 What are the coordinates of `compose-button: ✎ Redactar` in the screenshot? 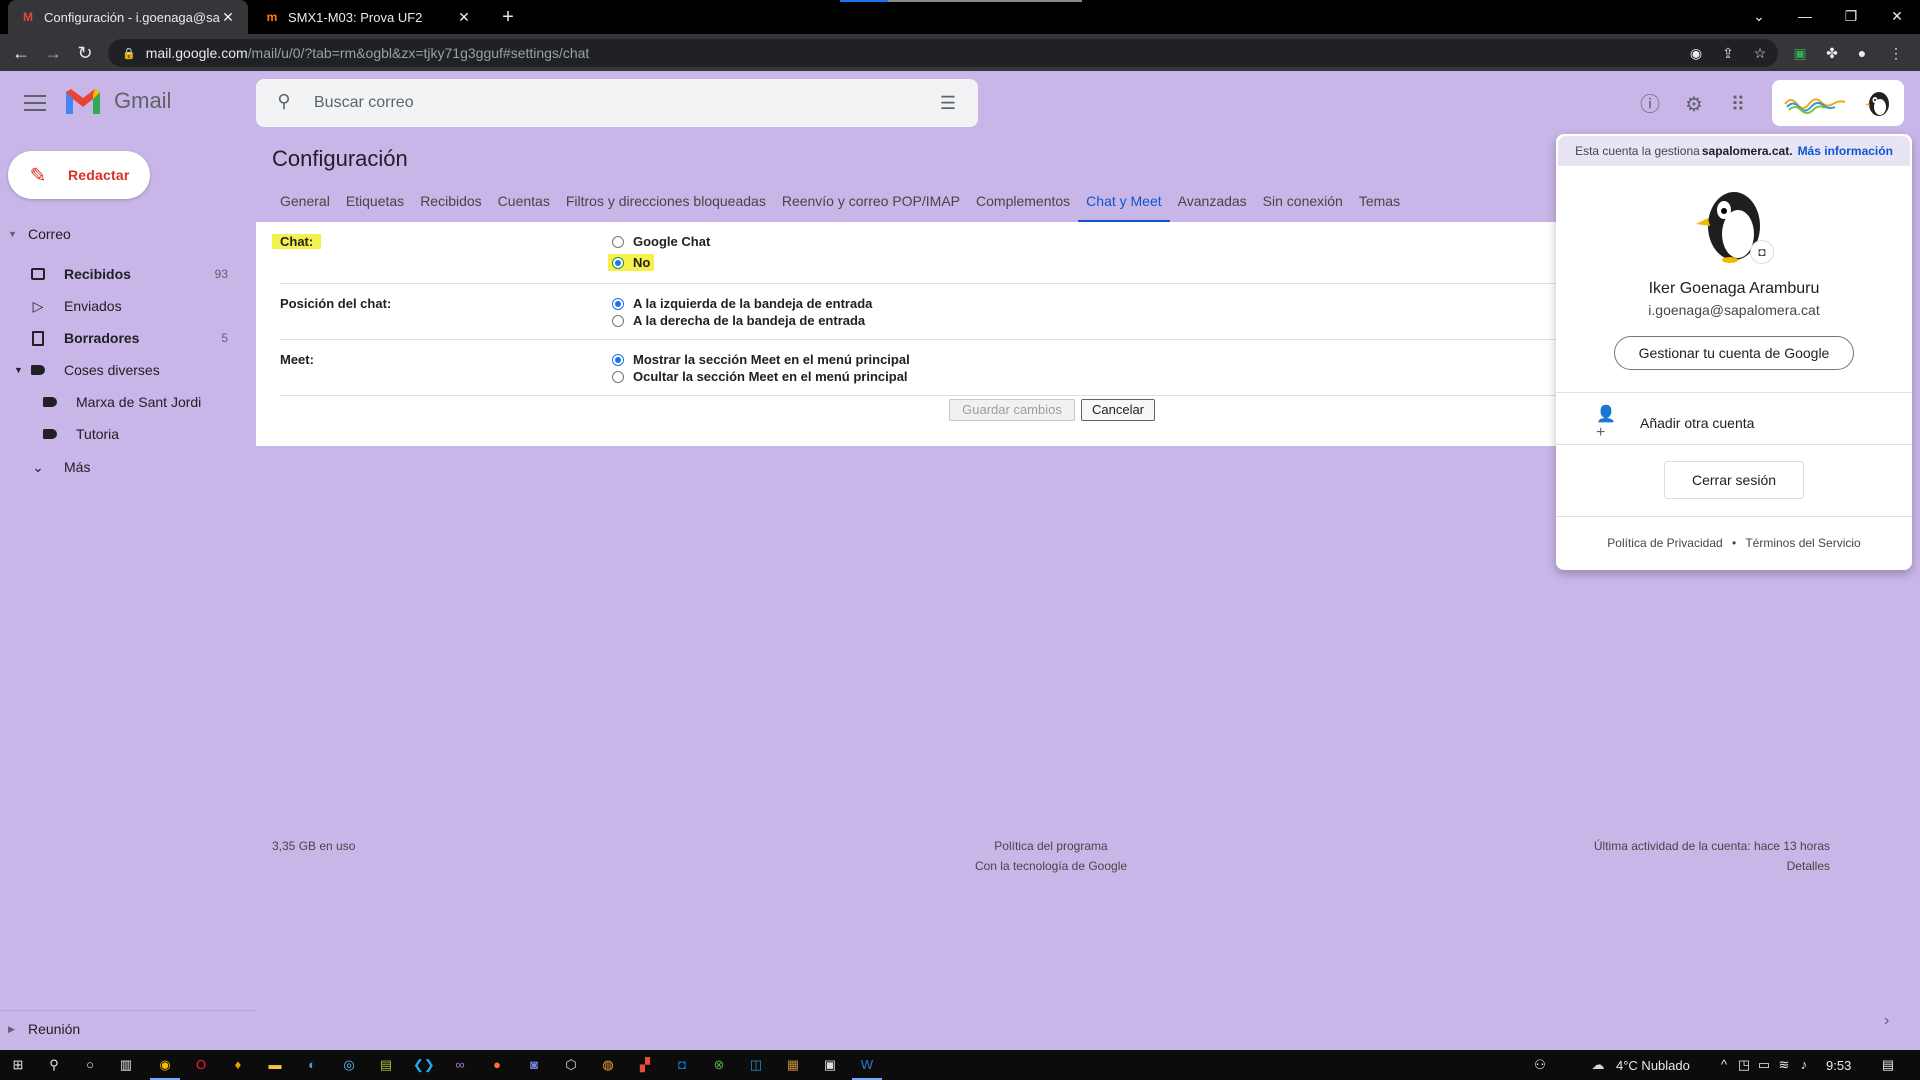 It's located at (79, 175).